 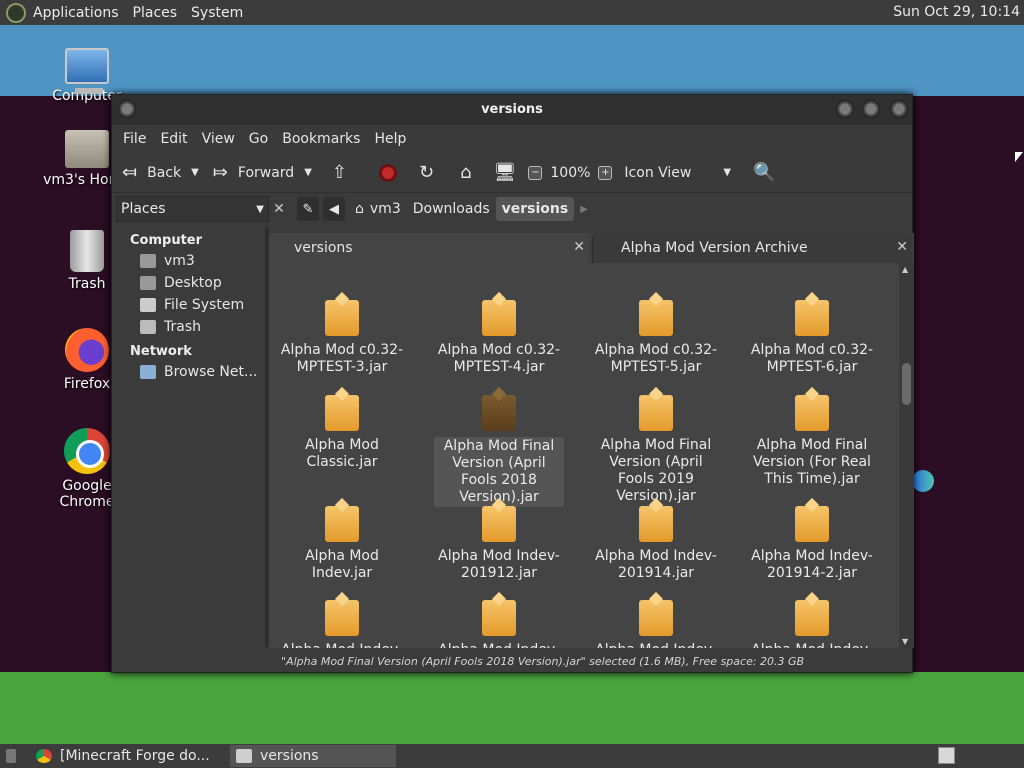 What do you see at coordinates (470, 172) in the screenshot?
I see `home-button: ⌂` at bounding box center [470, 172].